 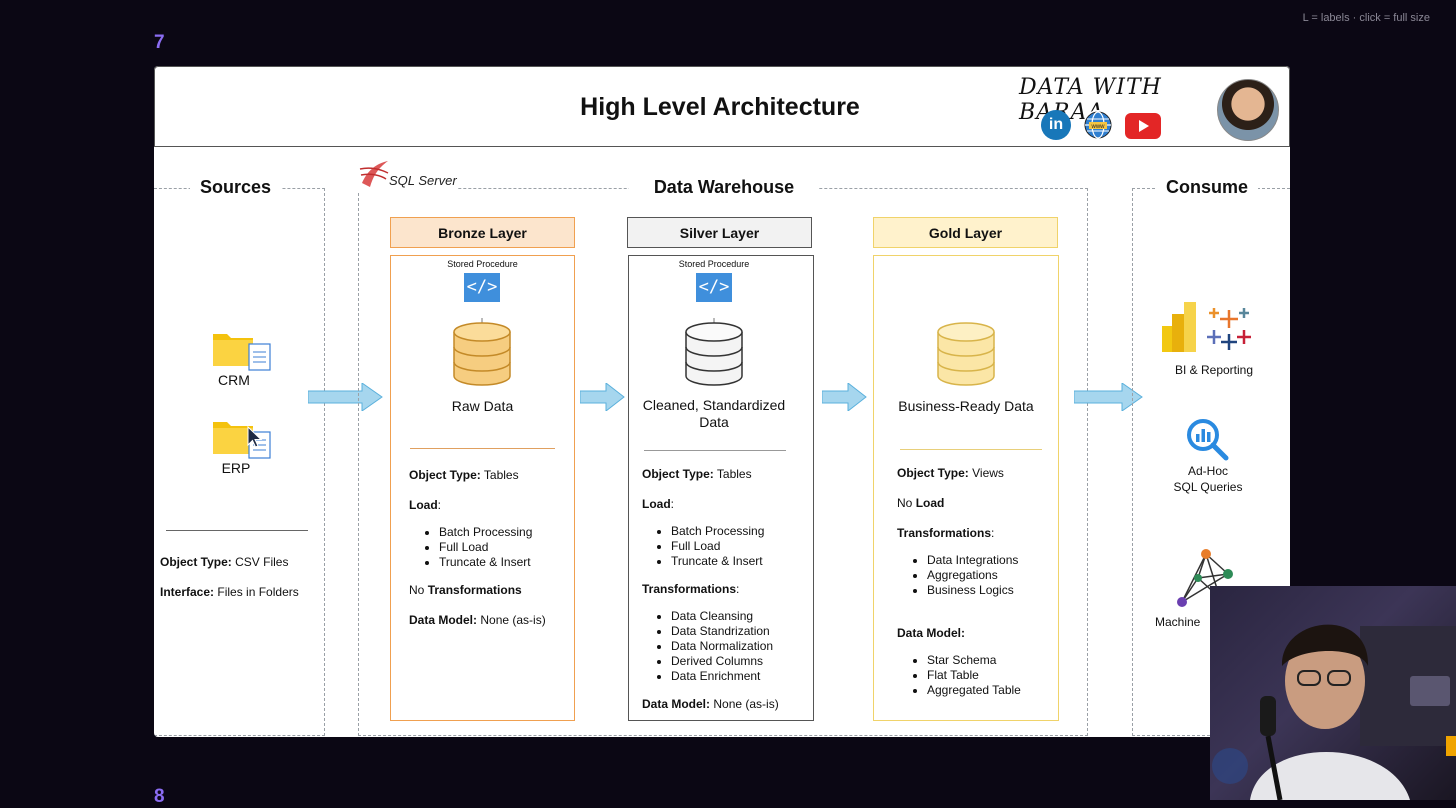 I want to click on webcam-overlay, so click(x=1333, y=693).